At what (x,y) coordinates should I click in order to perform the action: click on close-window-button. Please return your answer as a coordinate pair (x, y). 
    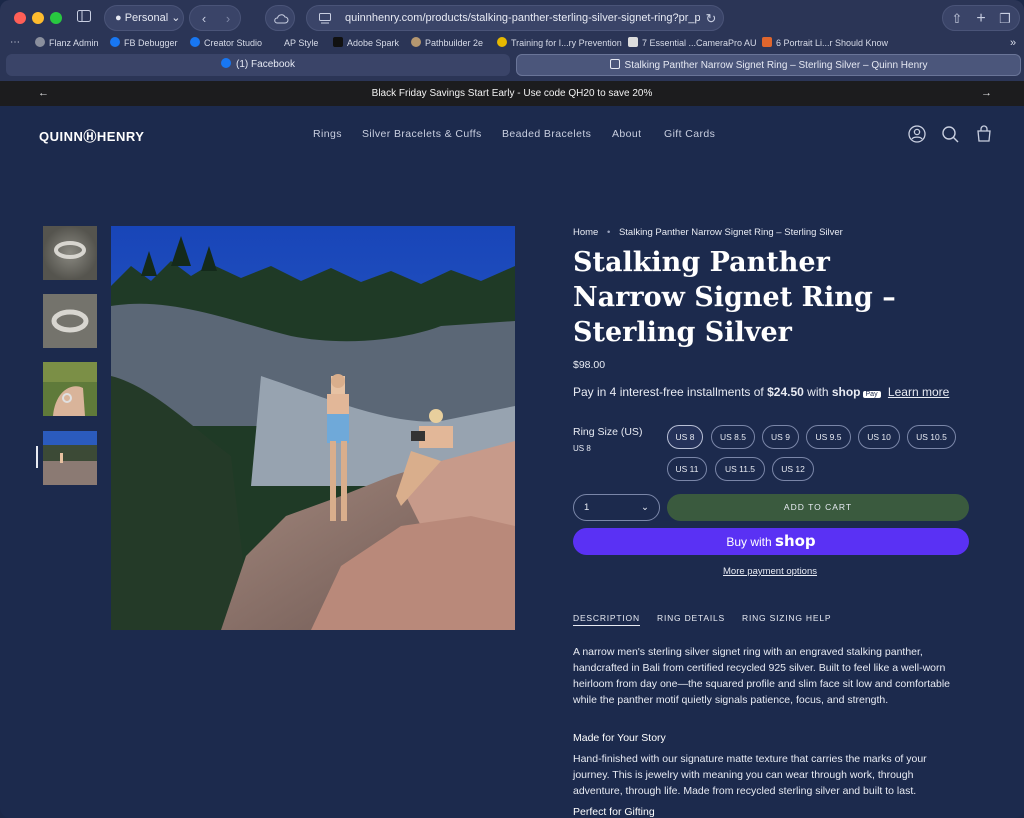
    Looking at the image, I should click on (20, 18).